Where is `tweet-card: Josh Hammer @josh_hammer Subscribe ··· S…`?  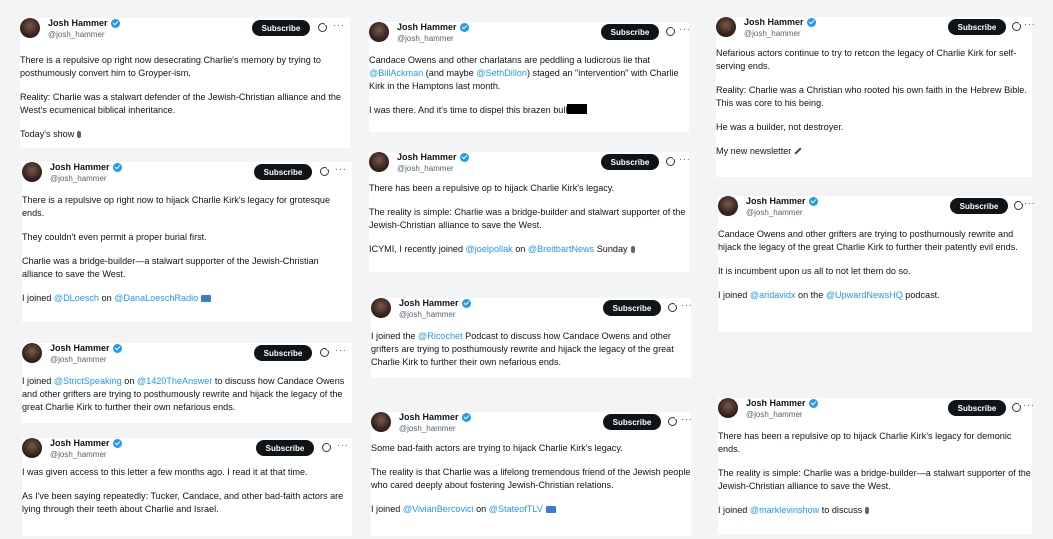
tweet-card: Josh Hammer @josh_hammer Subscribe ··· S… is located at coordinates (532, 474).